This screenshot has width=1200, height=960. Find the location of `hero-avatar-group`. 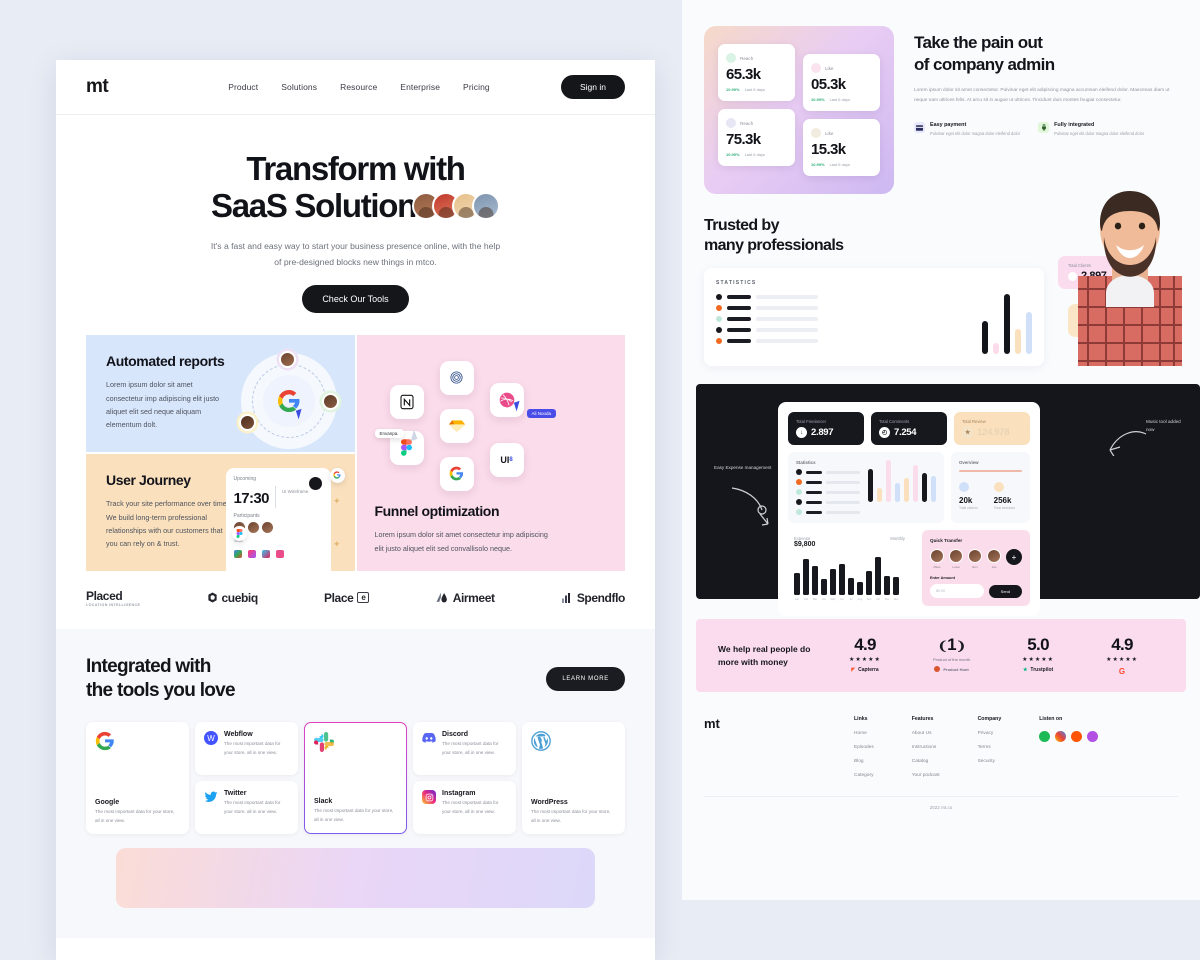

hero-avatar-group is located at coordinates (455, 206).